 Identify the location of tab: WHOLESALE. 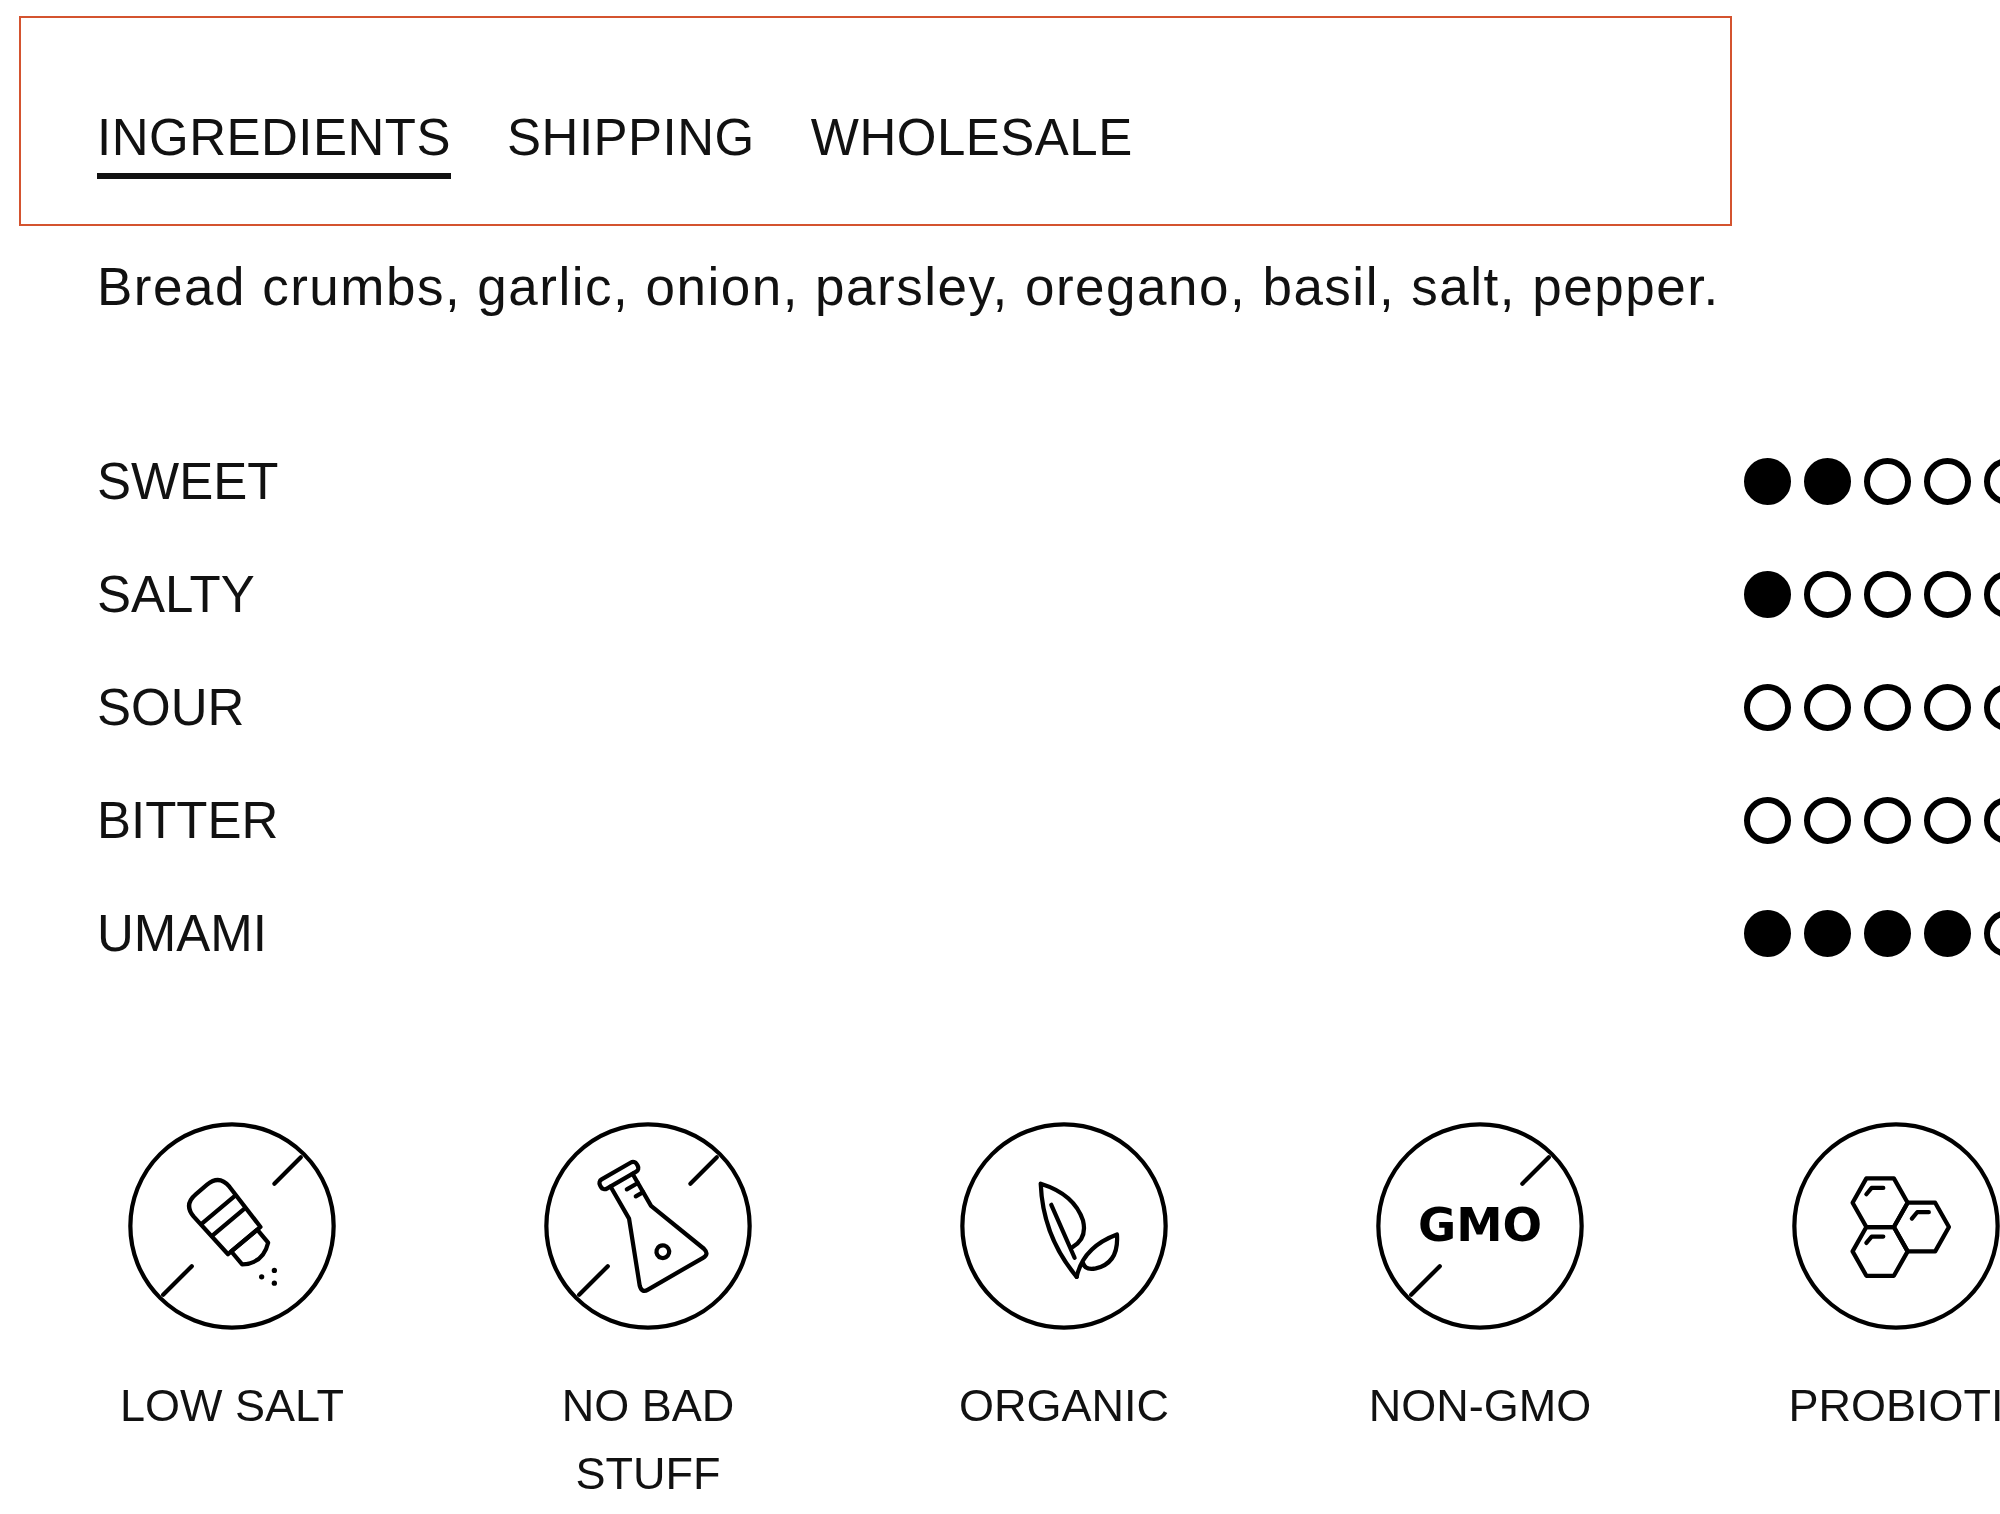
(971, 145).